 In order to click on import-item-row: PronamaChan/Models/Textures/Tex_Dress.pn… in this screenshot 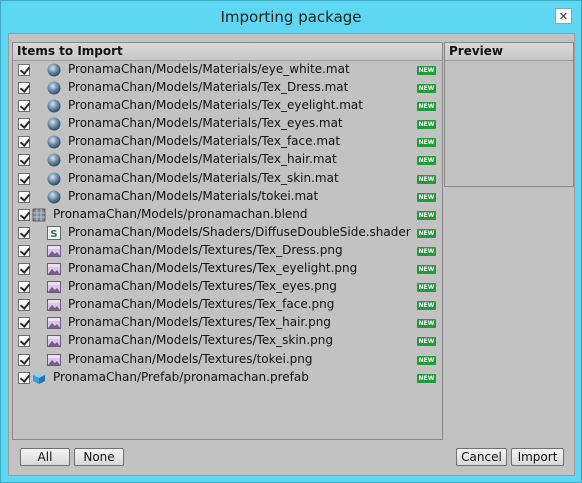, I will do `click(227, 251)`.